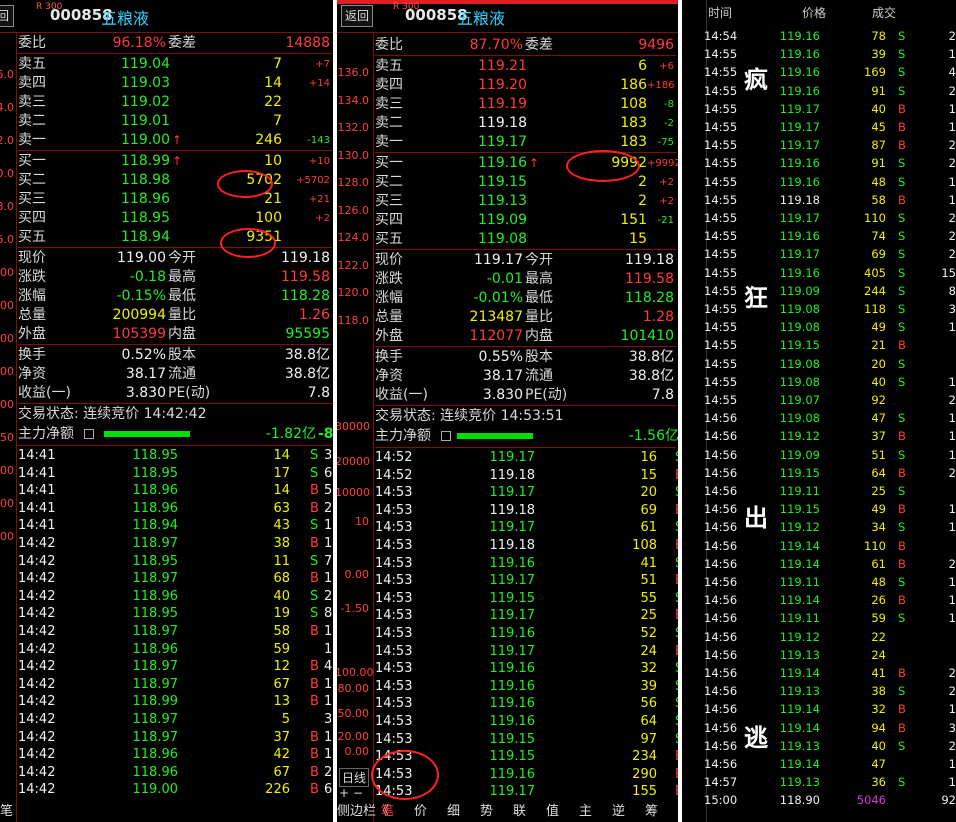 The width and height of the screenshot is (956, 822). What do you see at coordinates (819, 145) in the screenshot?
I see `tick-row: 14:55 119.17 87 B 2` at bounding box center [819, 145].